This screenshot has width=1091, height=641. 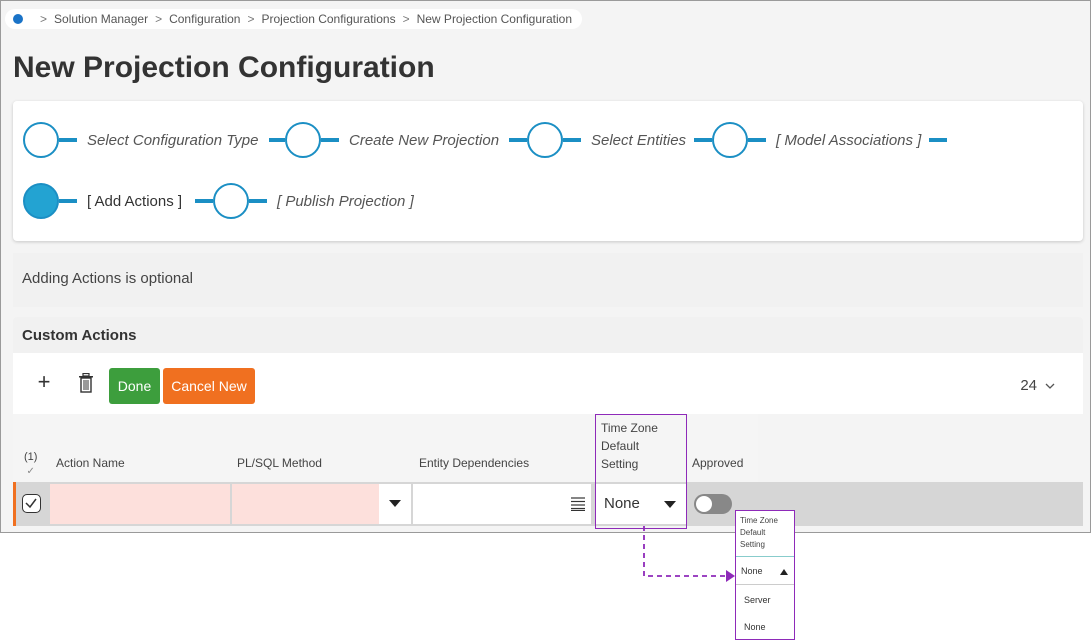 I want to click on step-label: Select Entities, so click(x=639, y=140).